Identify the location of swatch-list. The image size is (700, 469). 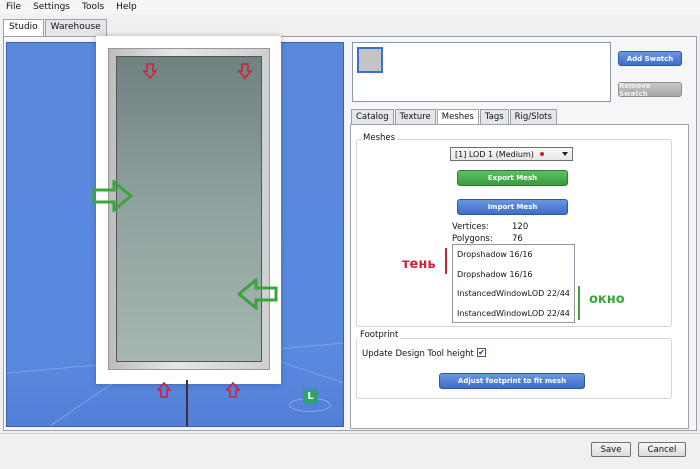
(481, 72).